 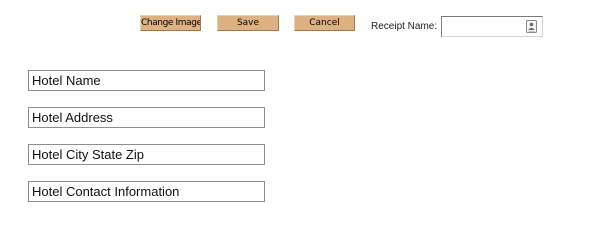 I want to click on hotel-city-state-zip-field: Hotel City State Zip, so click(x=146, y=154).